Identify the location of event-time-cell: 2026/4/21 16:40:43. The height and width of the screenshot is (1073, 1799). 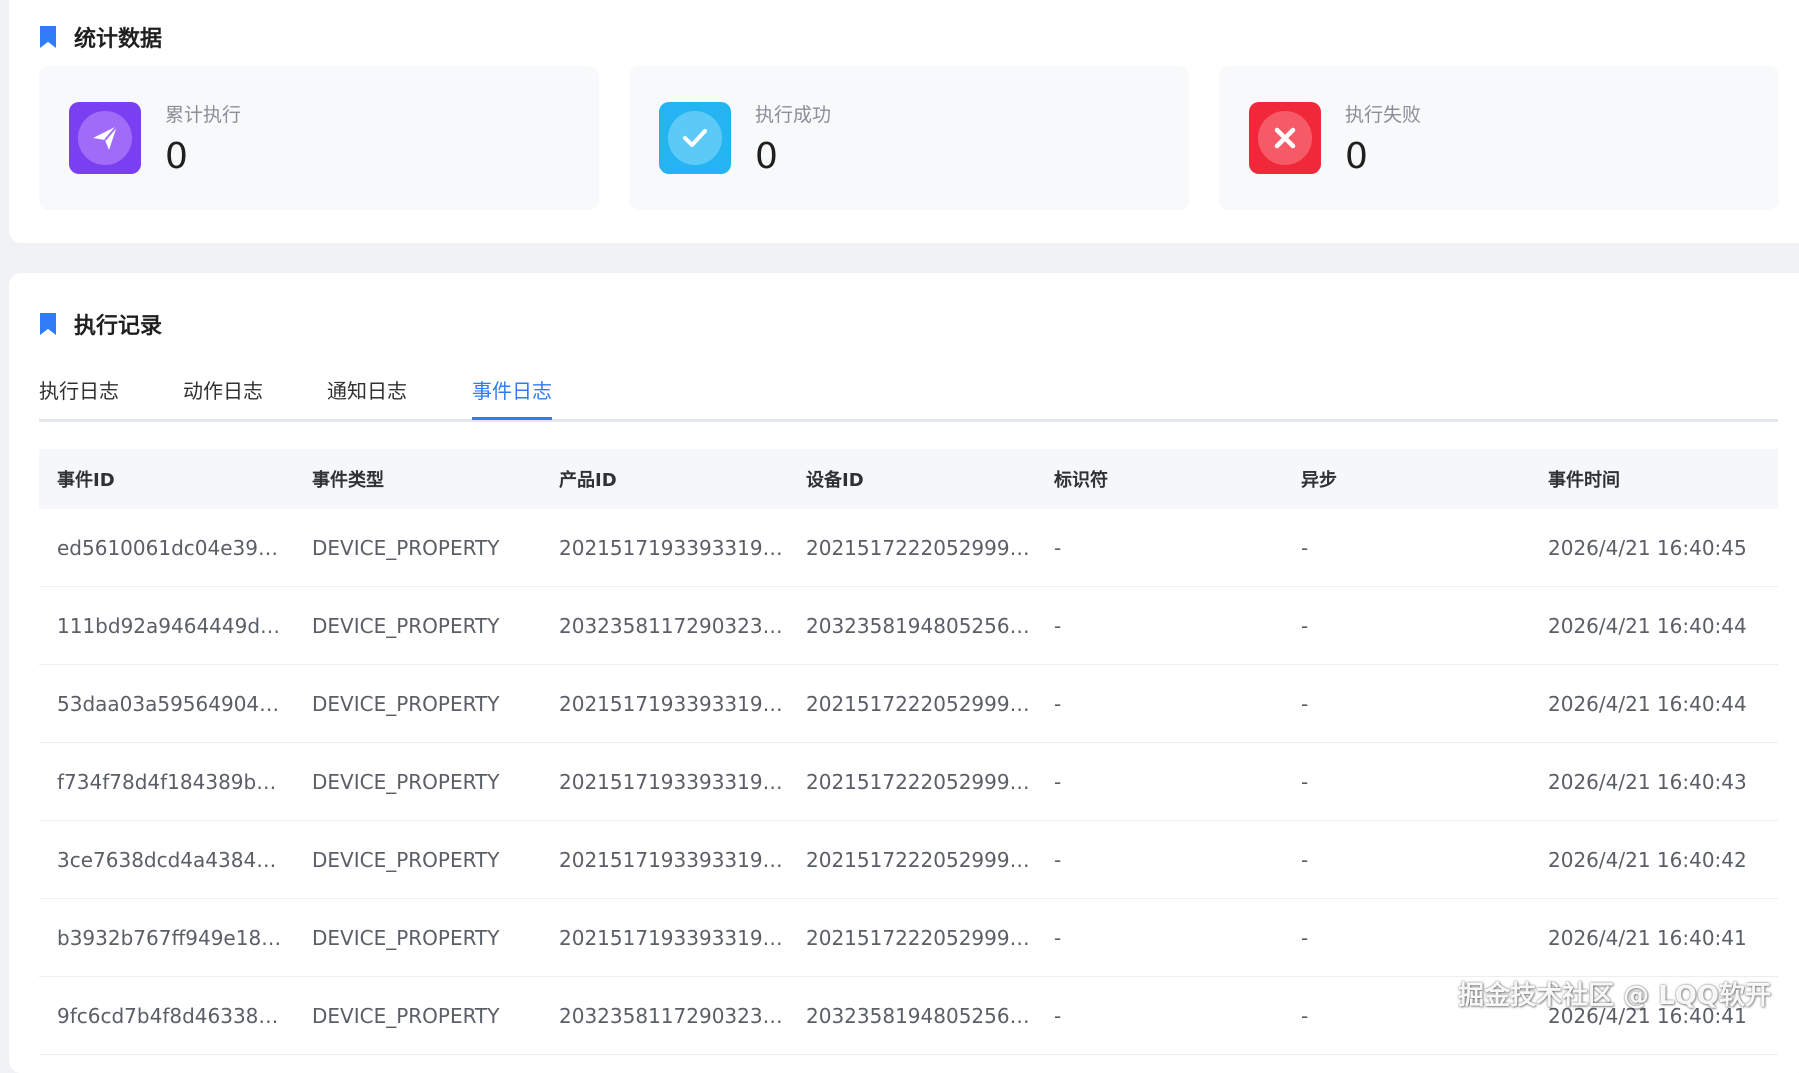
(1654, 781).